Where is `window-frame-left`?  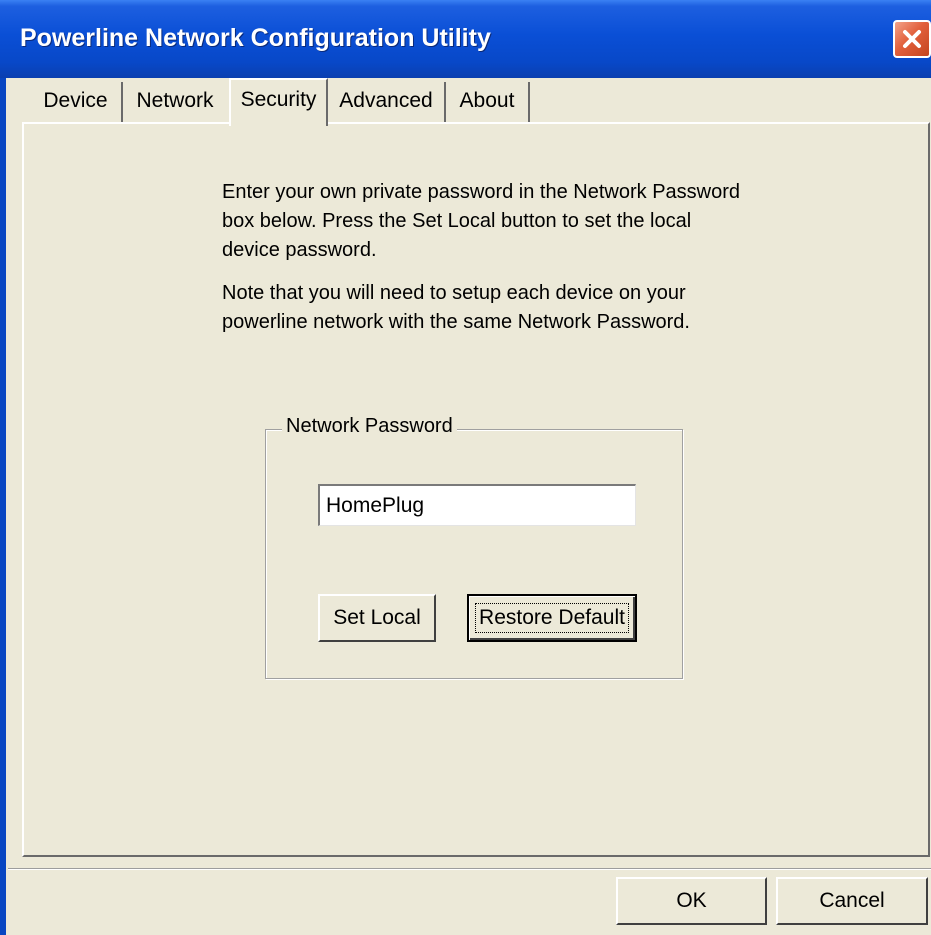
window-frame-left is located at coordinates (3, 506).